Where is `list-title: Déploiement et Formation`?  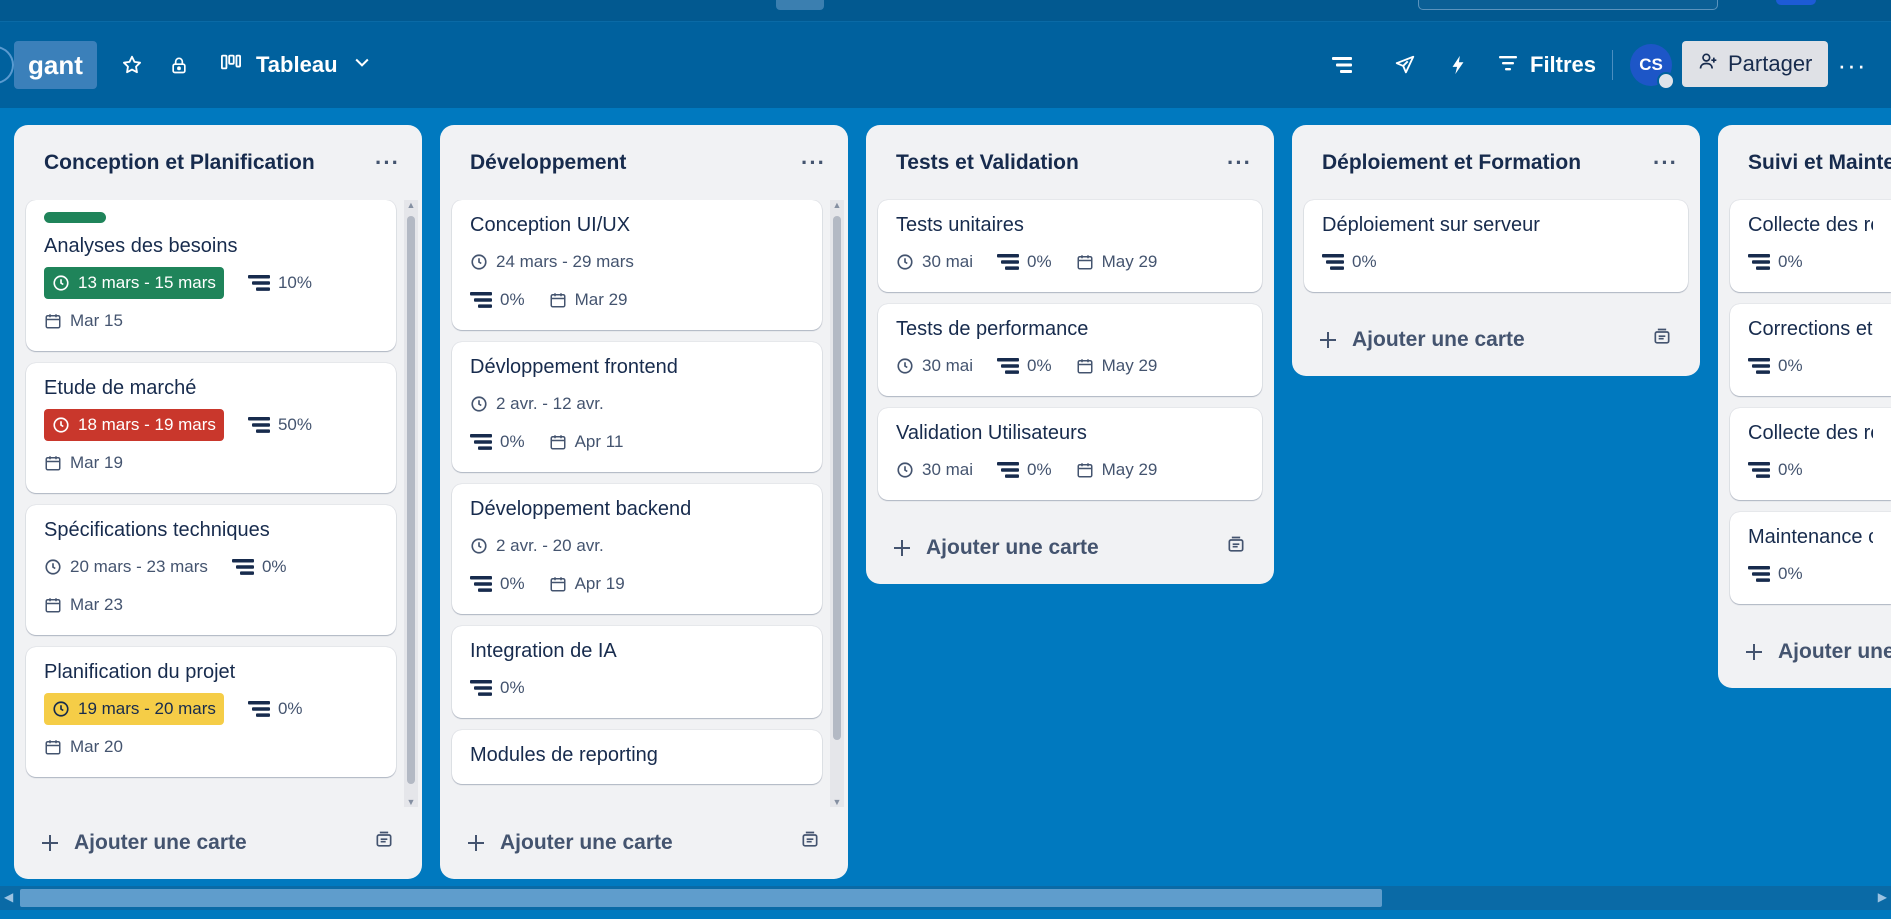
list-title: Déploiement et Formation is located at coordinates (1451, 163).